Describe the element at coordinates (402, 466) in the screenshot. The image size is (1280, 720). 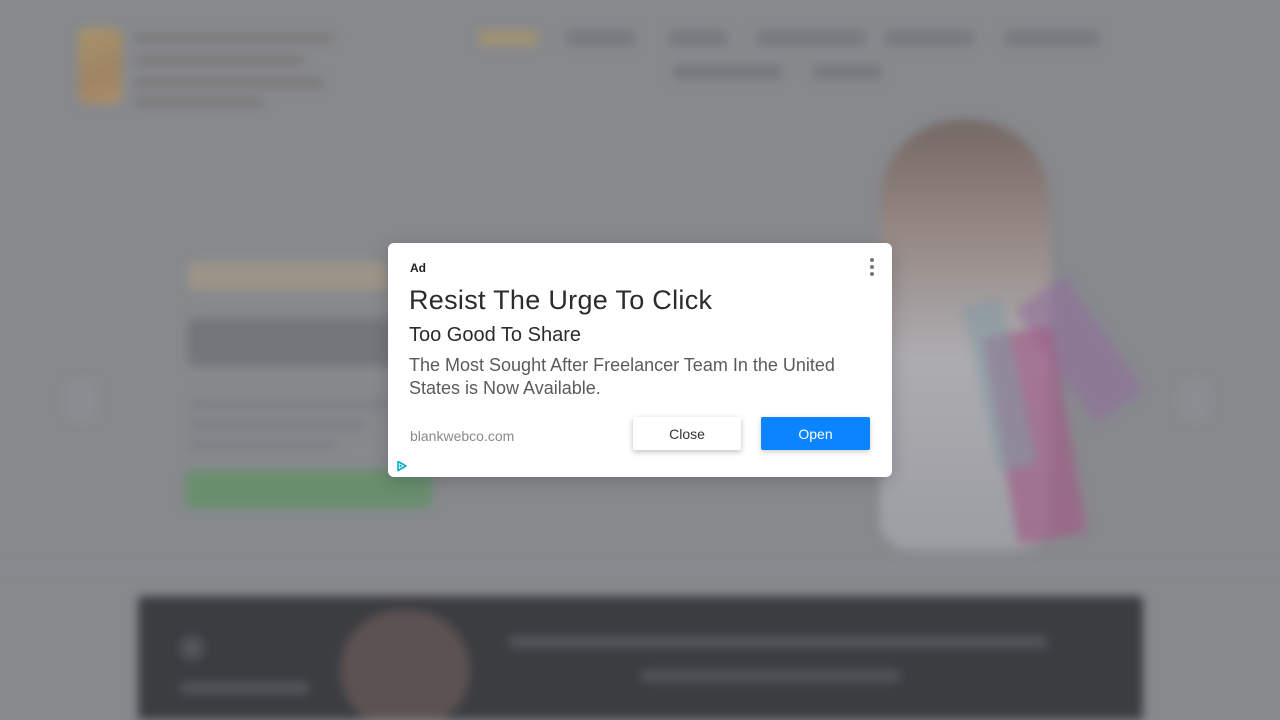
I see `adchoices-icon` at that location.